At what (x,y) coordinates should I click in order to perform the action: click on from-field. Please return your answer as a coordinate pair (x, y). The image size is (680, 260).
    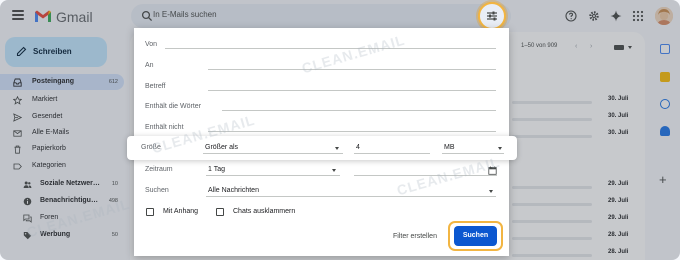
    Looking at the image, I should click on (330, 48).